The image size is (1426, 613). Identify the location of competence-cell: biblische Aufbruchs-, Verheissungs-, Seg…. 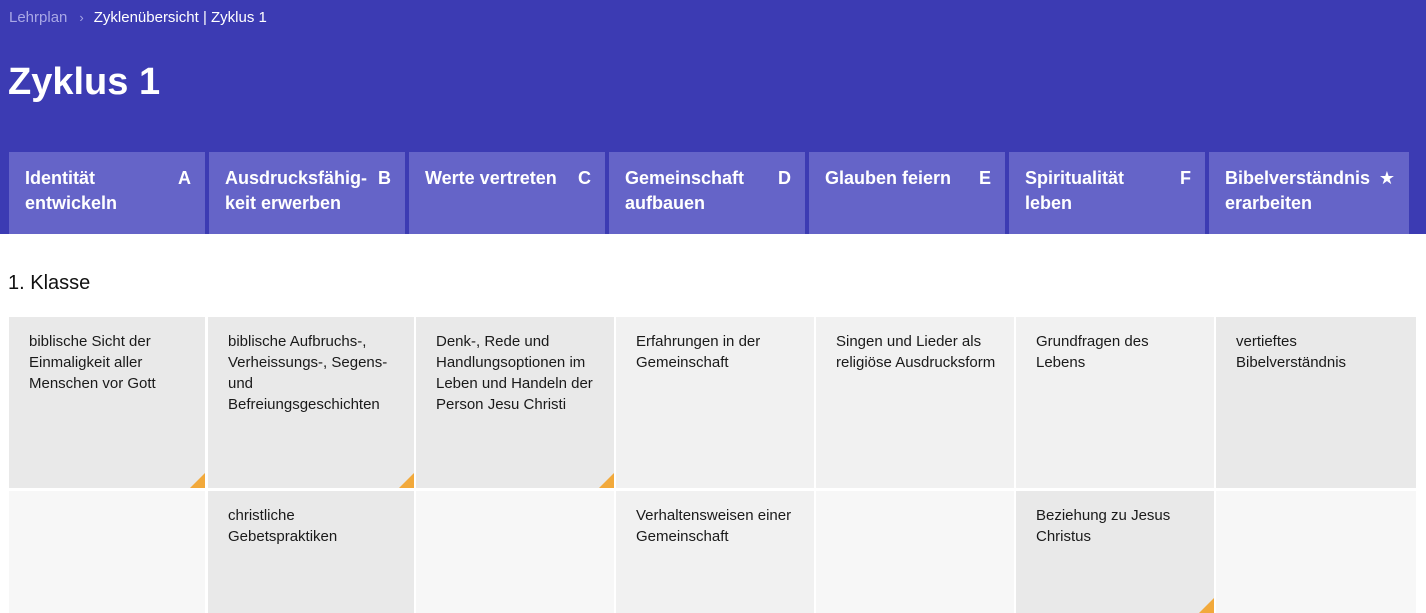
(311, 402).